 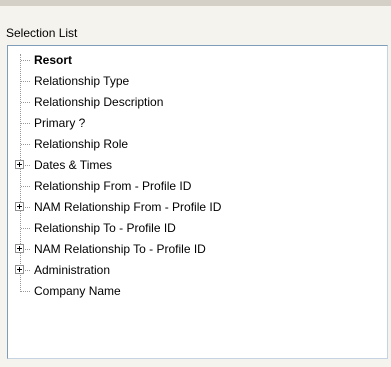 What do you see at coordinates (113, 186) in the screenshot?
I see `tree-item-label: Relationship From - Profile ID` at bounding box center [113, 186].